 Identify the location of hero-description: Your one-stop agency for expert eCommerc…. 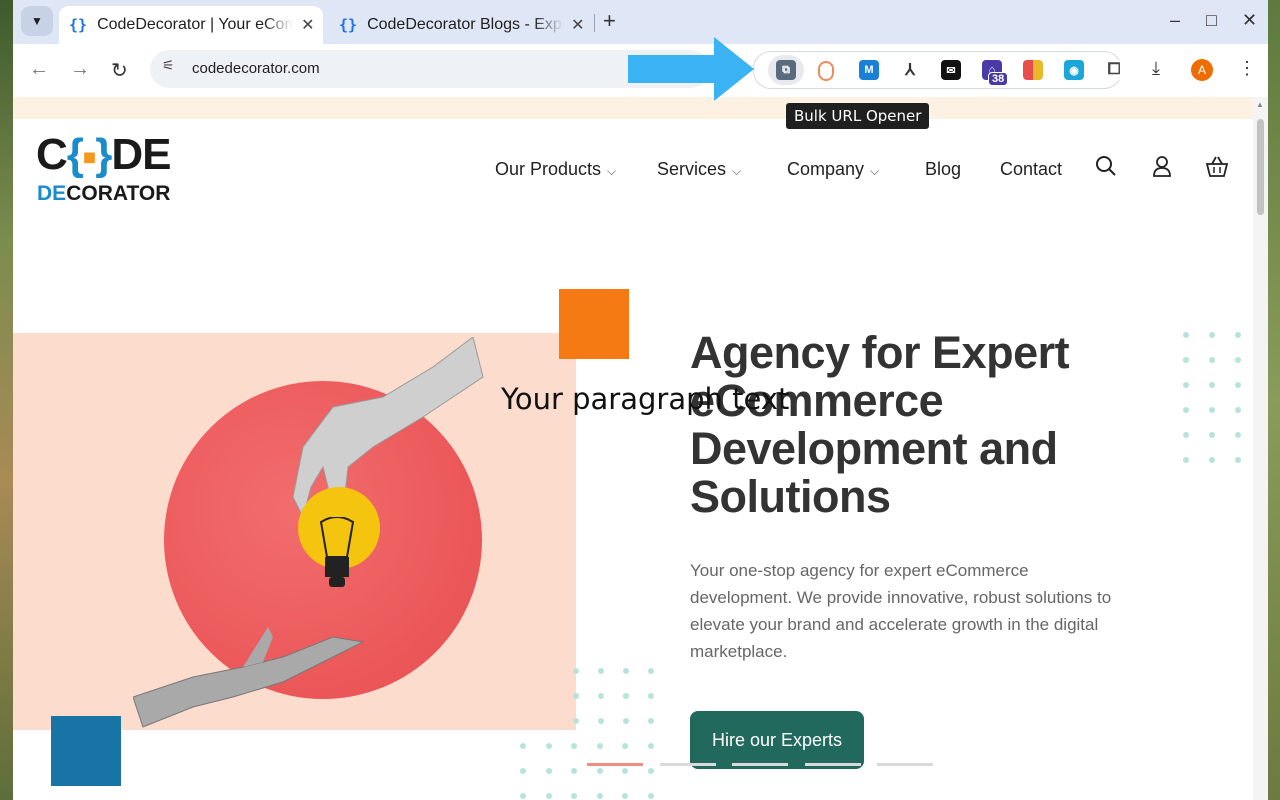
(901, 611).